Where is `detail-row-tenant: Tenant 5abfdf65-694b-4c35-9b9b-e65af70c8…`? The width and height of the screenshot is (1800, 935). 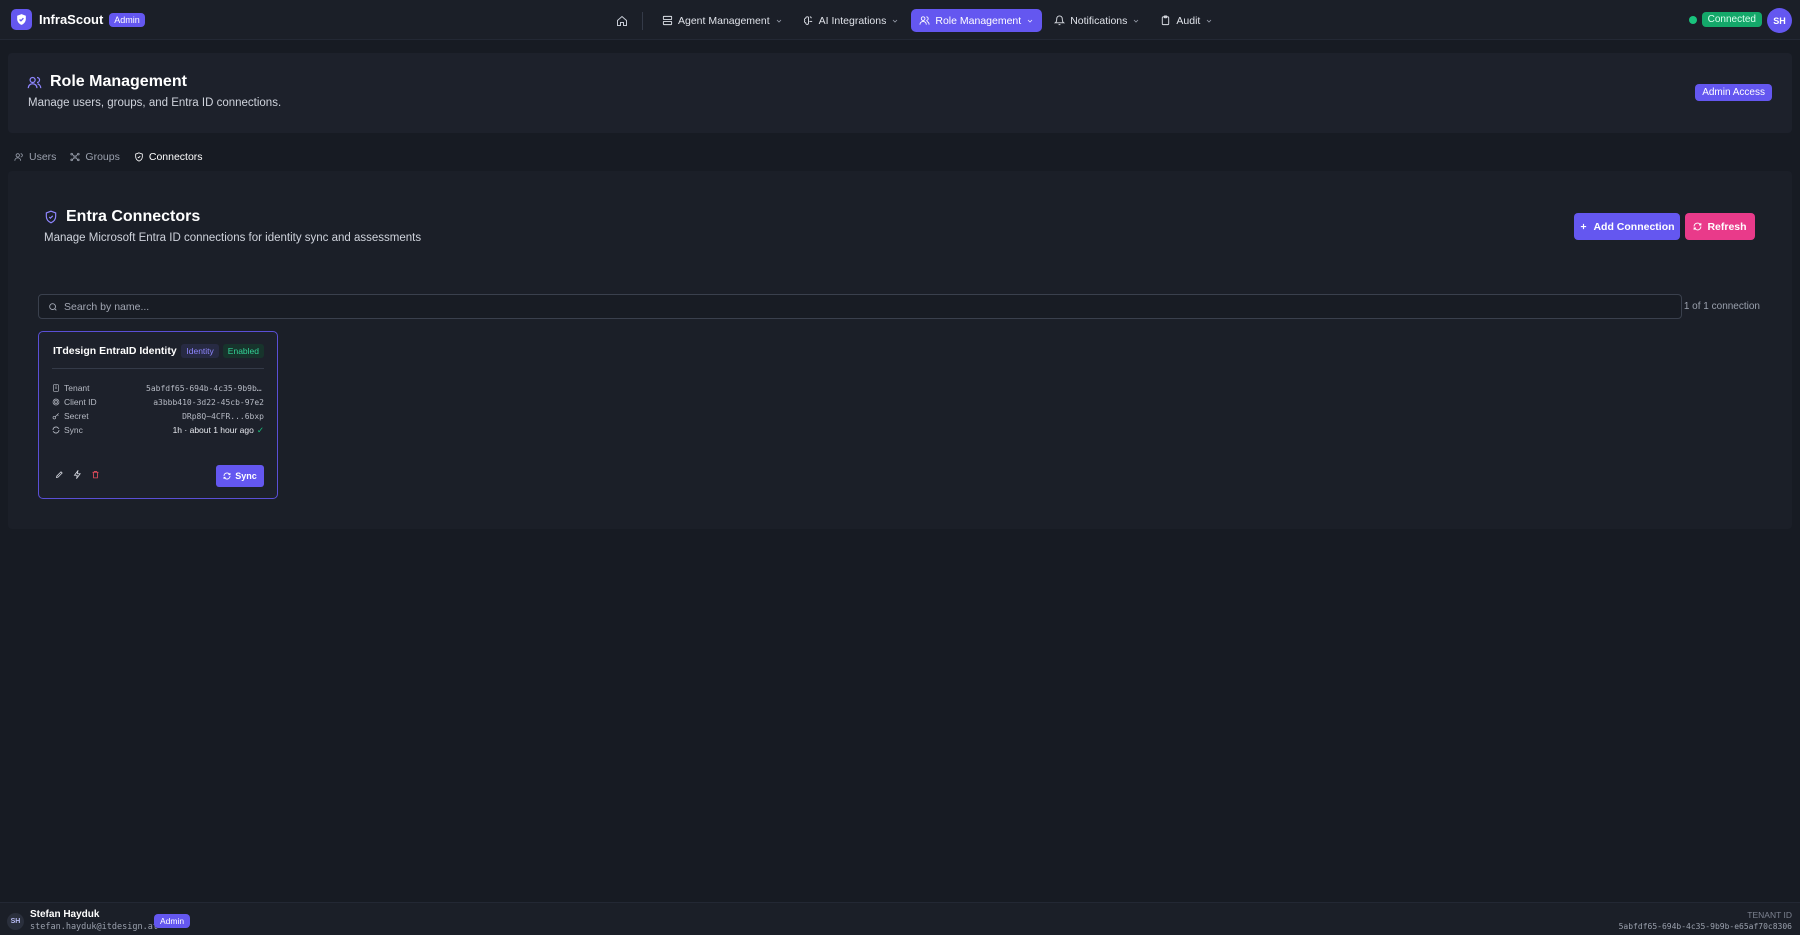
detail-row-tenant: Tenant 5abfdf65-694b-4c35-9b9b-e65af70c8… is located at coordinates (158, 388).